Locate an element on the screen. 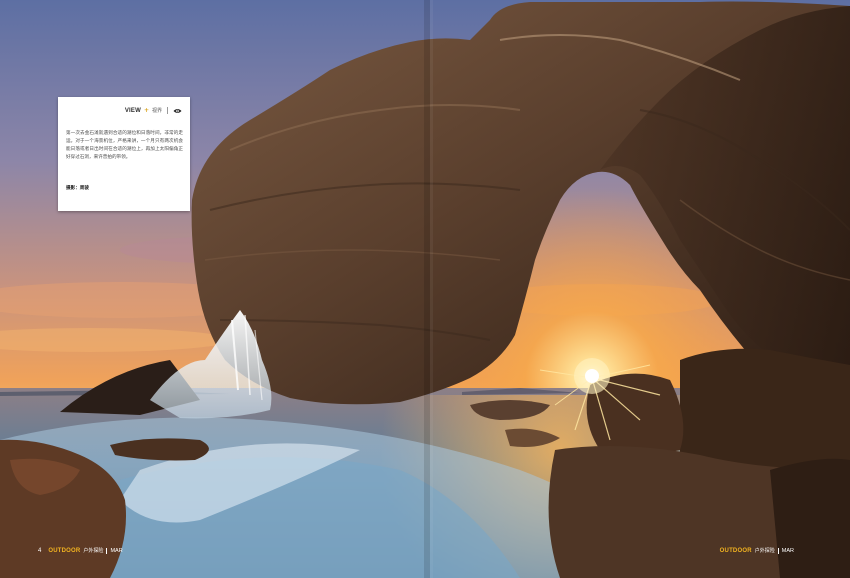 The image size is (850, 578). page-number: 4 is located at coordinates (40, 550).